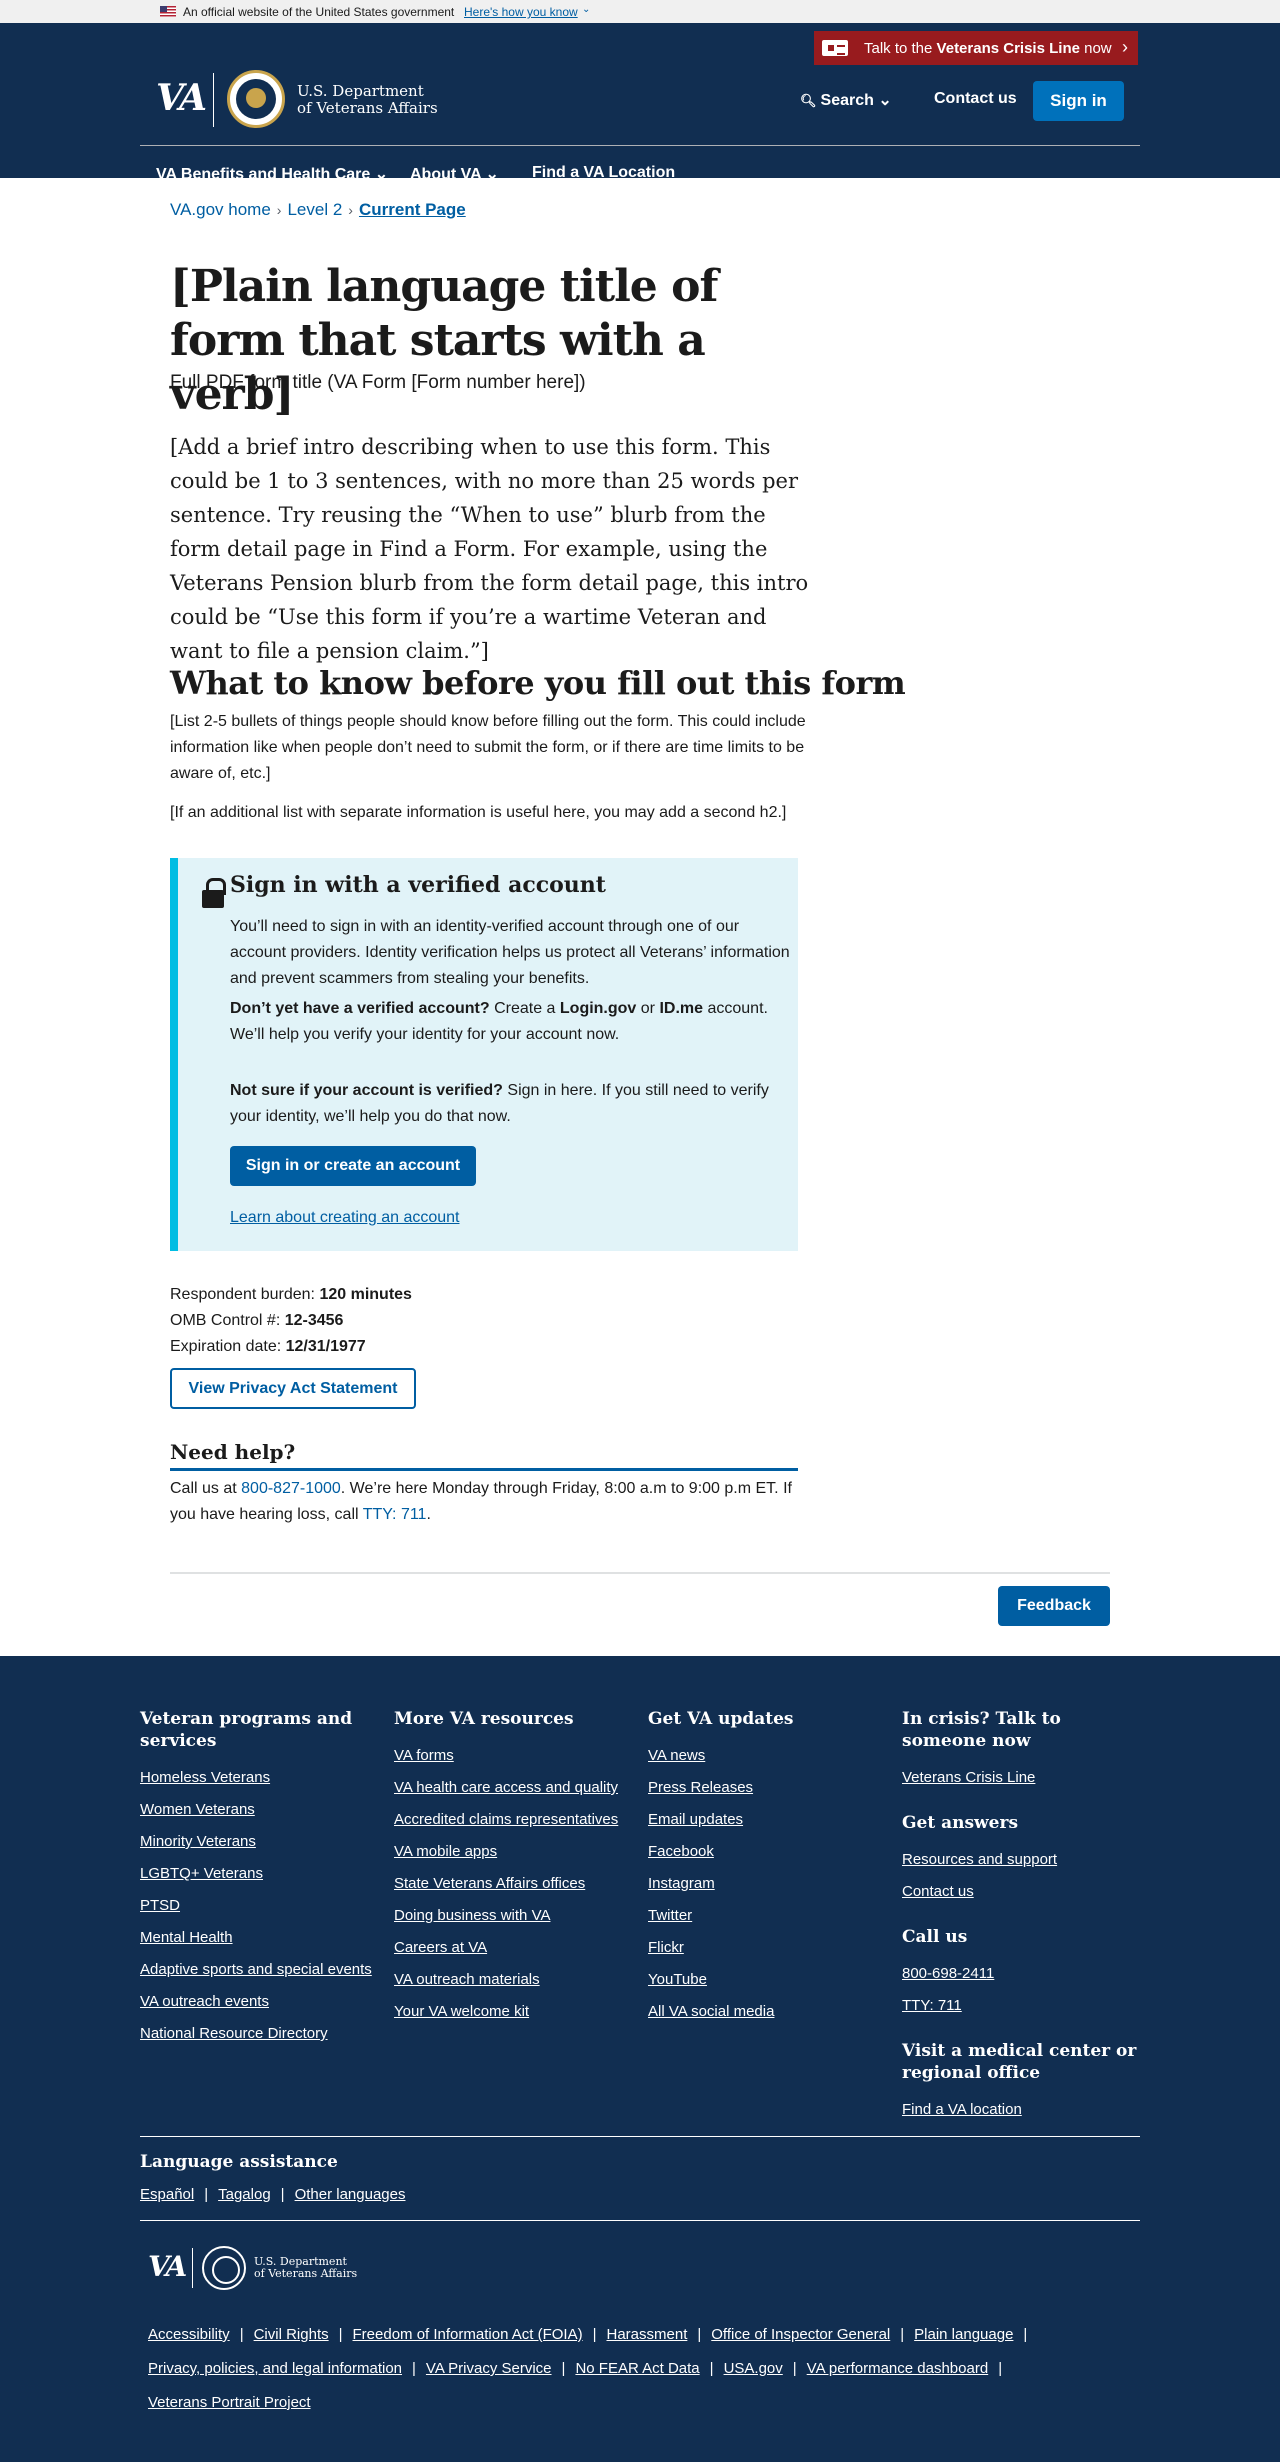  I want to click on footer-link: VA mobile apps, so click(514, 1852).